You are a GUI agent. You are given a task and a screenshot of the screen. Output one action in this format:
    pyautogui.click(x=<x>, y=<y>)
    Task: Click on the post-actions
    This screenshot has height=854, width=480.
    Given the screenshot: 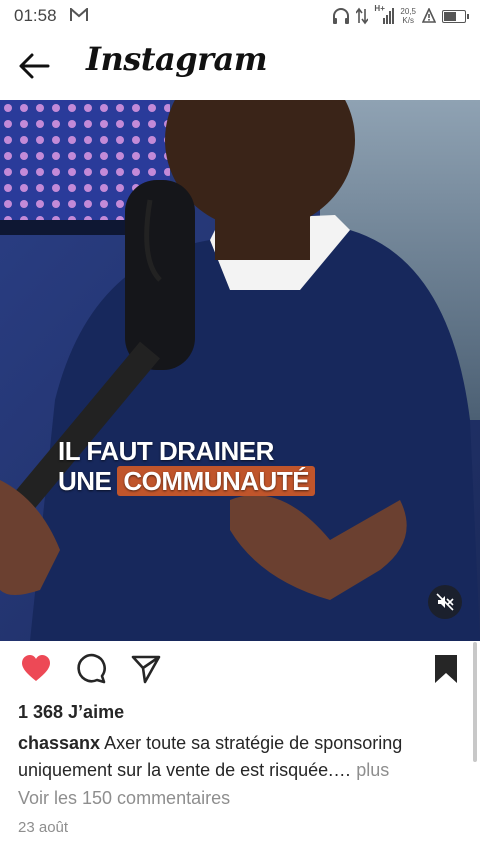 What is the action you would take?
    pyautogui.click(x=240, y=669)
    